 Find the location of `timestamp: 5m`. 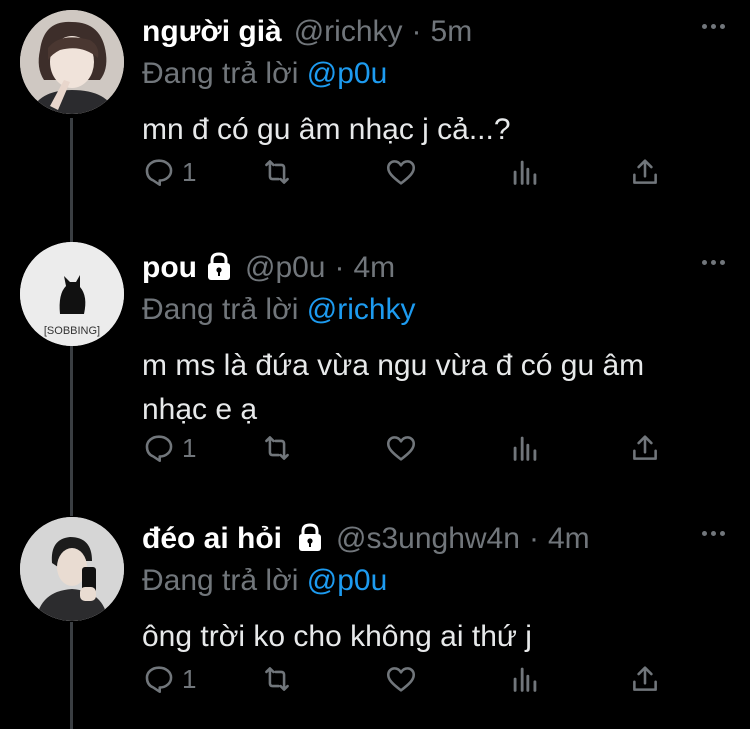

timestamp: 5m is located at coordinates (452, 32).